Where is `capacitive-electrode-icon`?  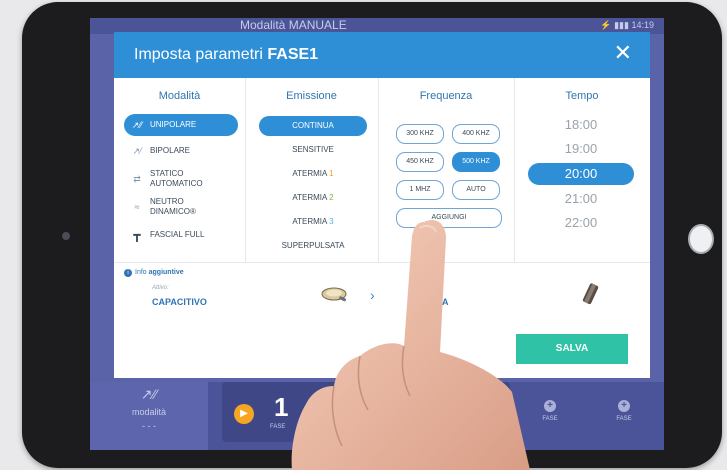 capacitive-electrode-icon is located at coordinates (334, 294).